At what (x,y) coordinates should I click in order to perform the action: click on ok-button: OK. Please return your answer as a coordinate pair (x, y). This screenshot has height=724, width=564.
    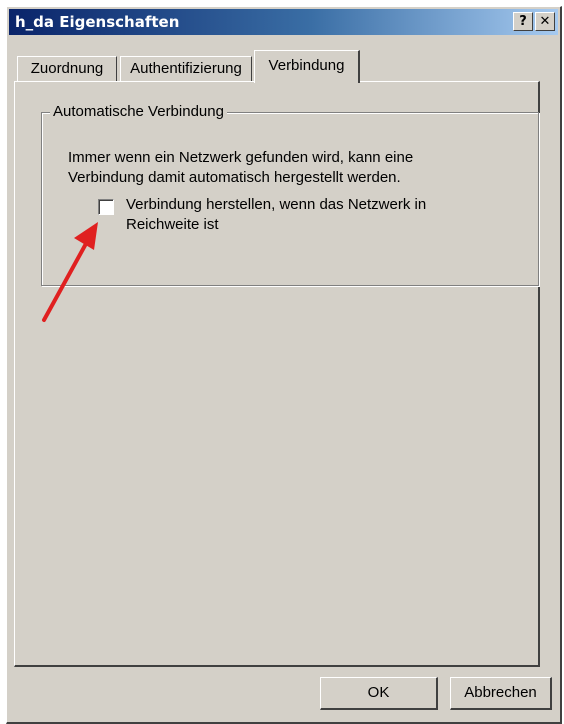
    Looking at the image, I should click on (379, 693).